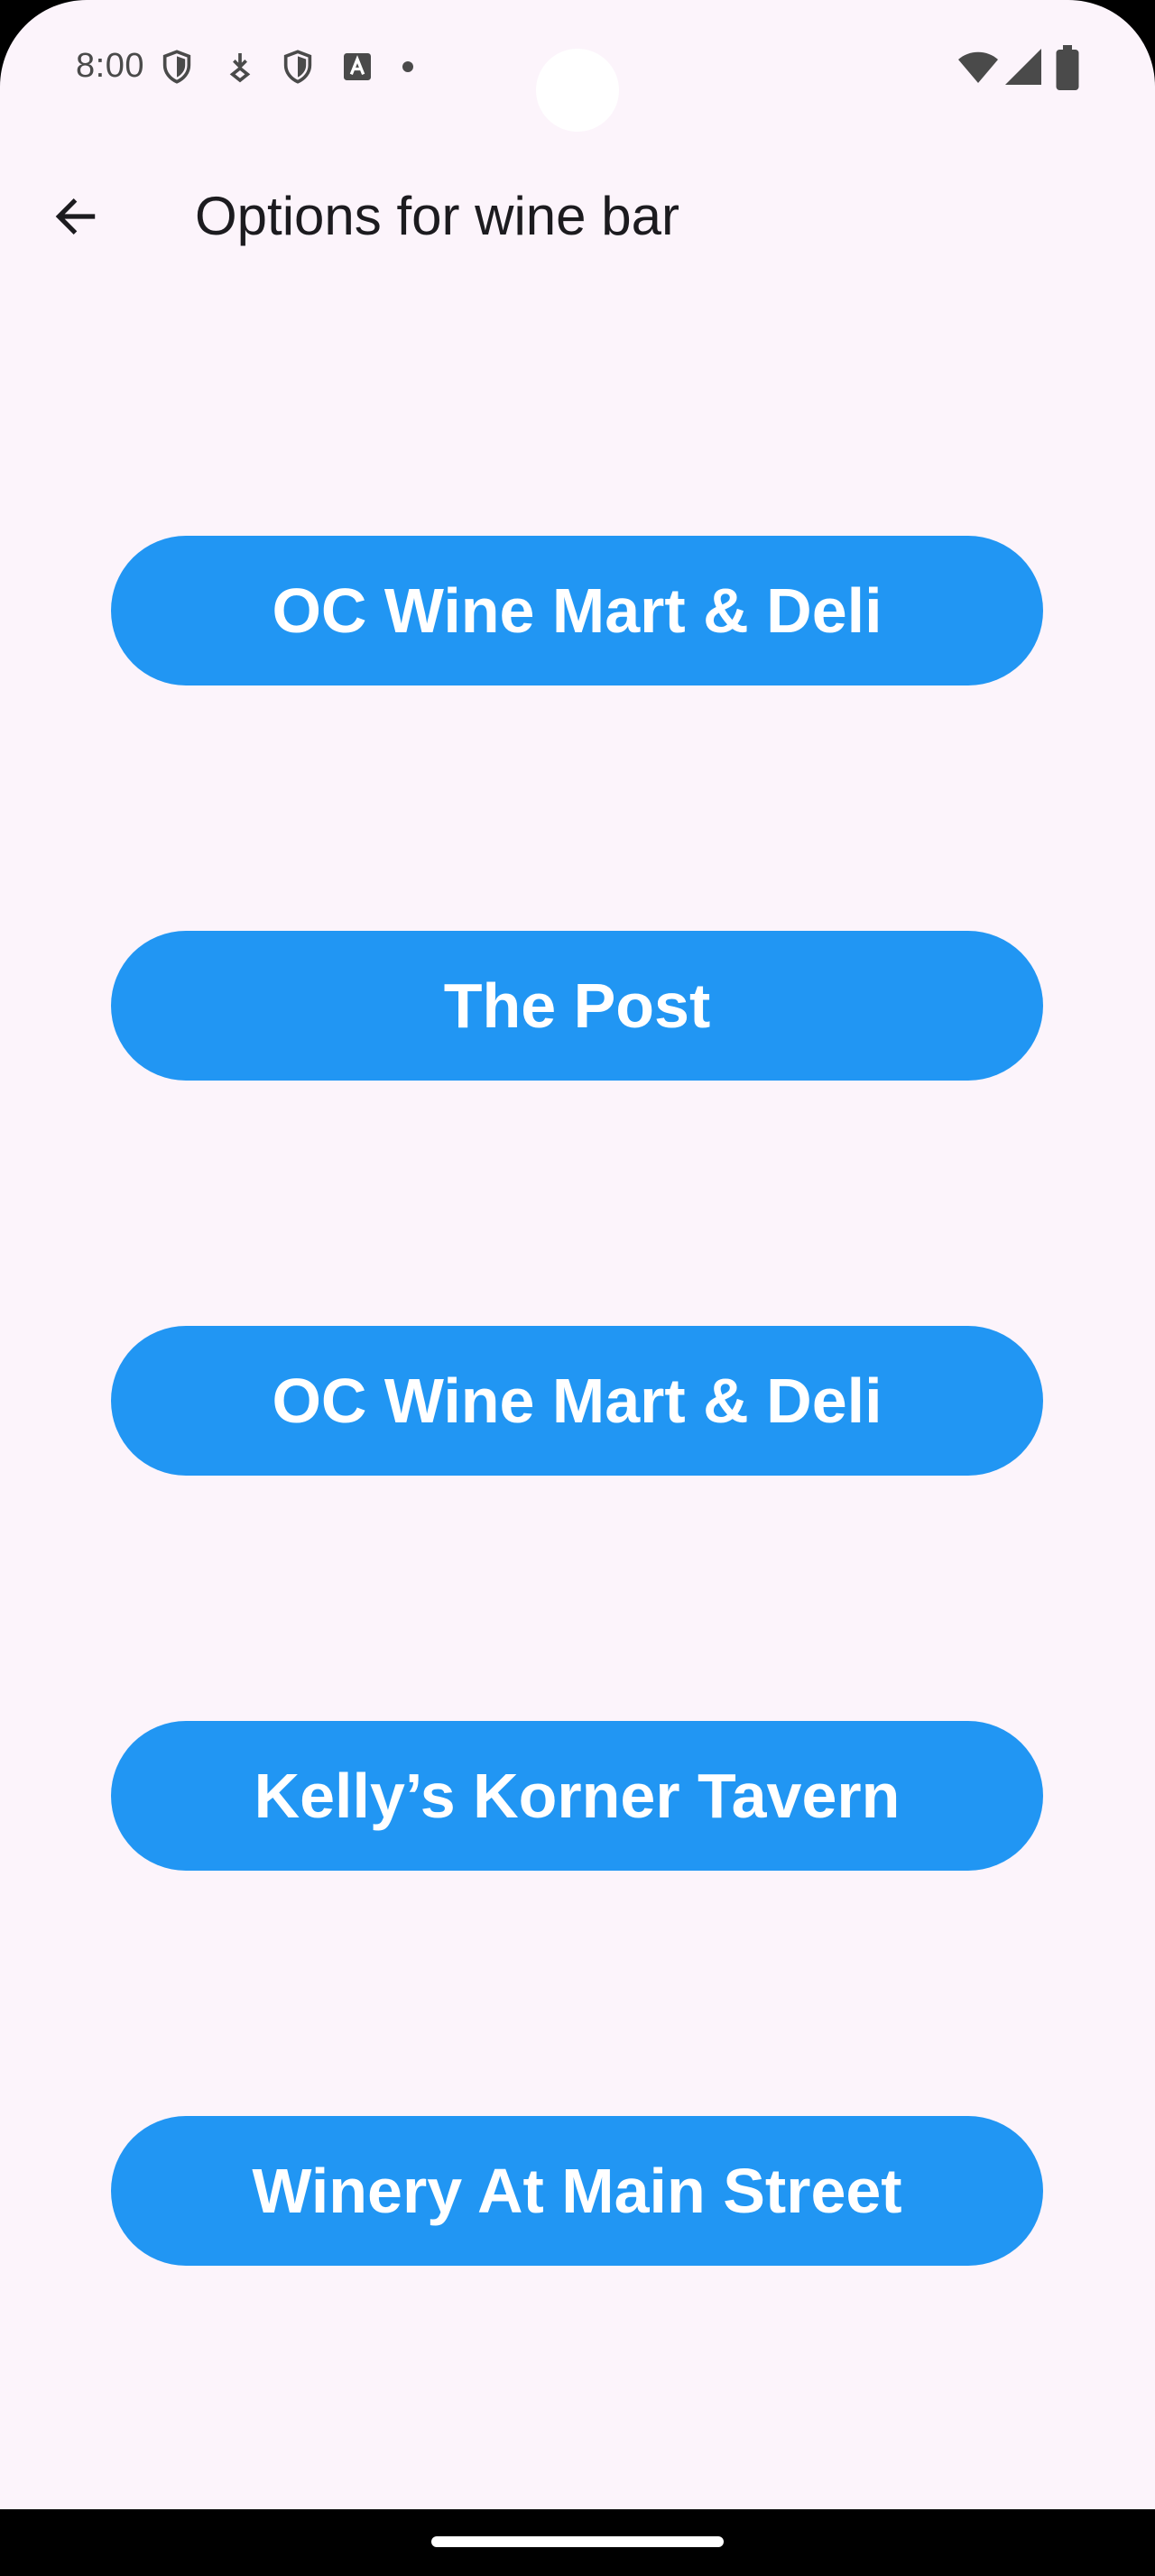  What do you see at coordinates (577, 1796) in the screenshot?
I see `option-button-kellys-korner-tavern: Kelly’s Korner Tavern` at bounding box center [577, 1796].